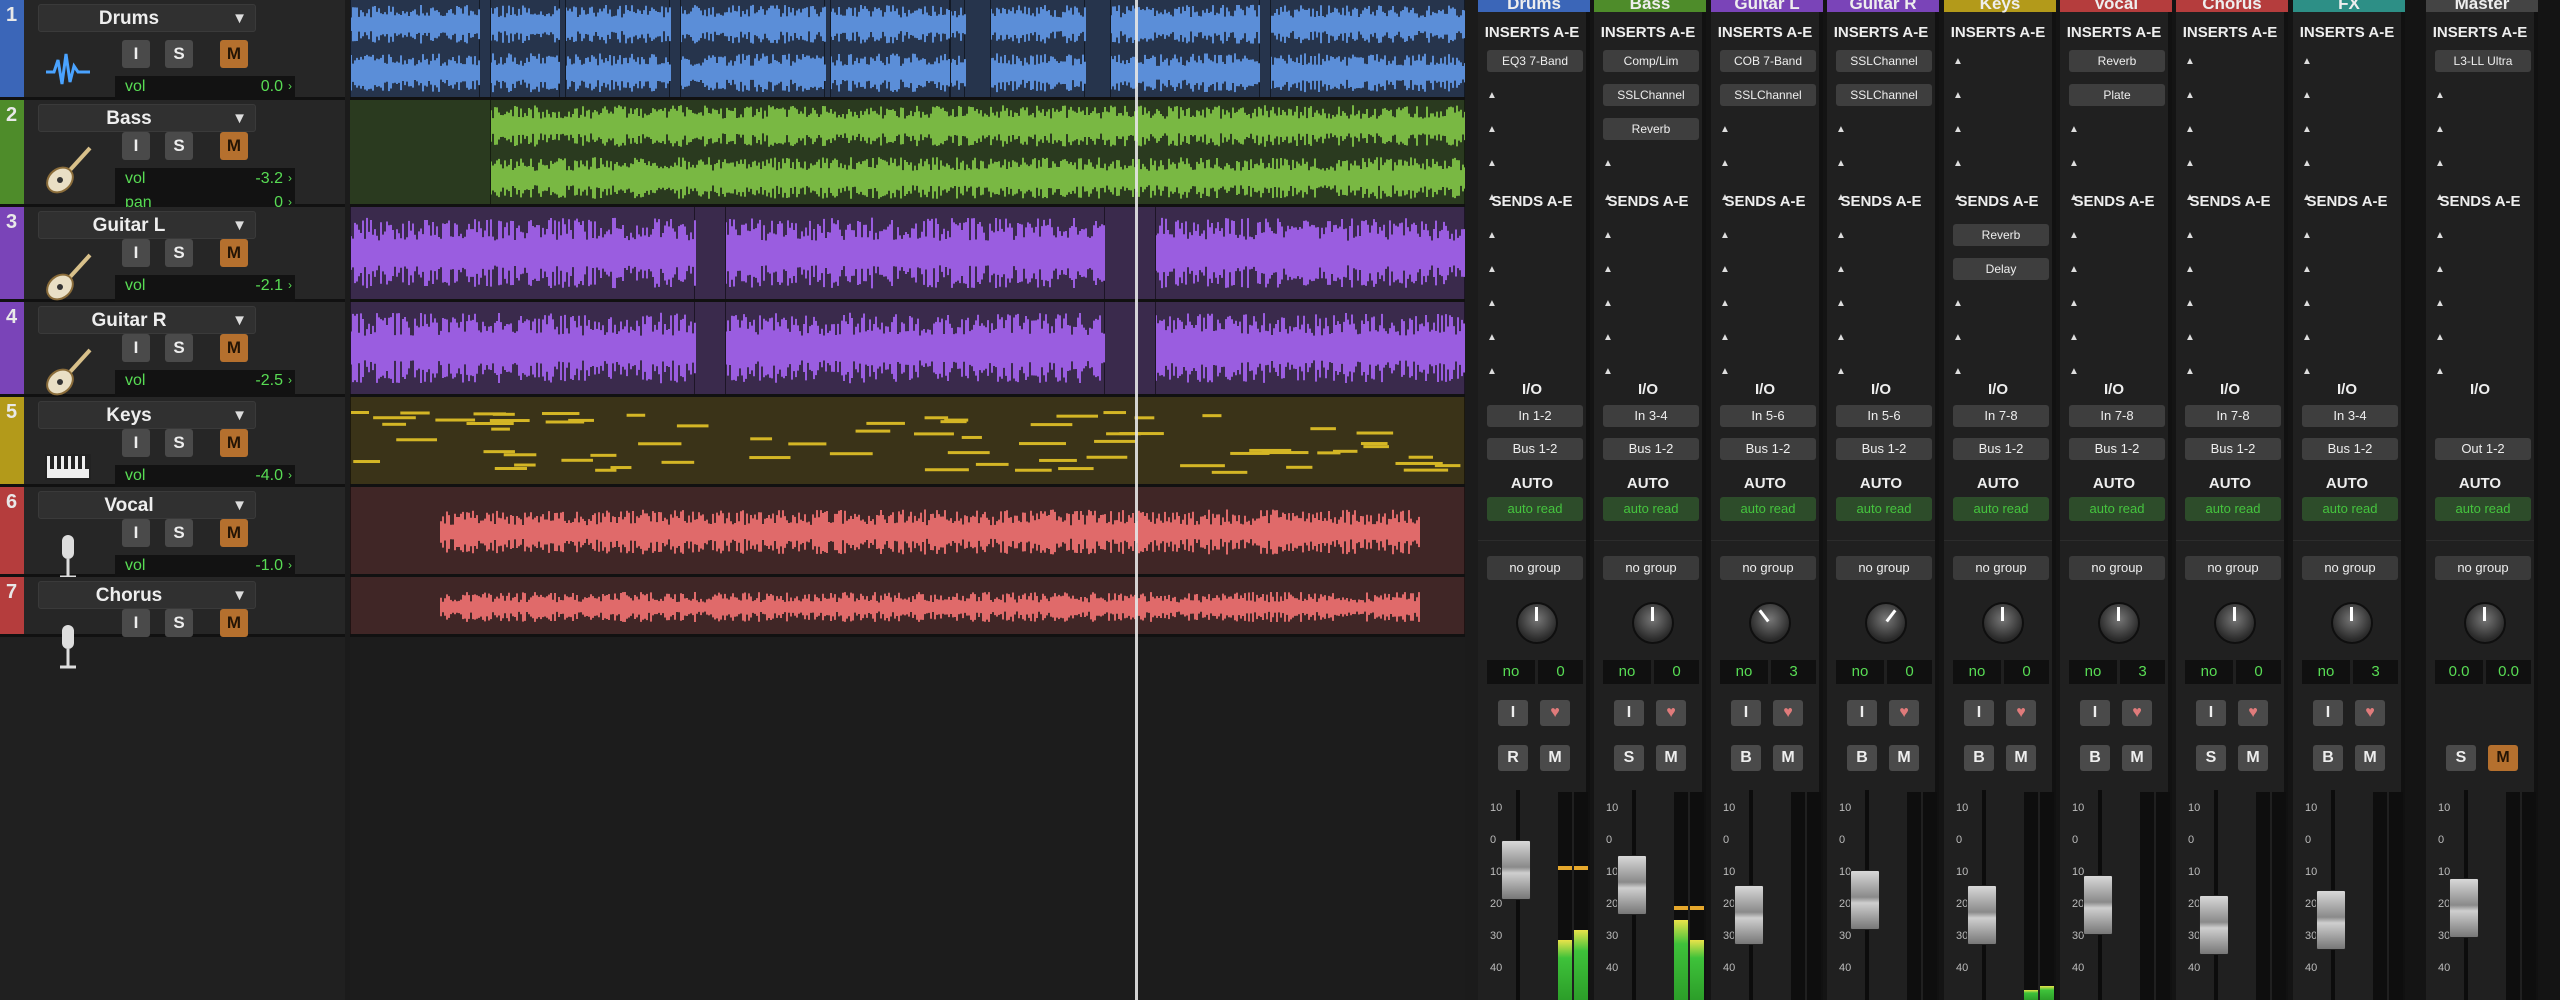 The image size is (2560, 1000). I want to click on track-menu-arrow: ▼, so click(239, 225).